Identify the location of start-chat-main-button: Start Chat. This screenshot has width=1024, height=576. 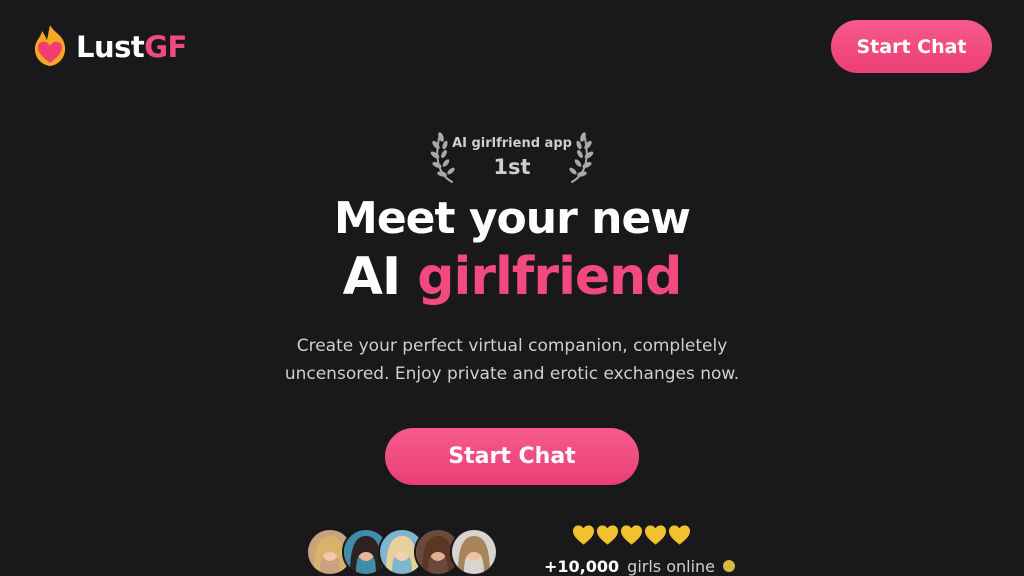
(512, 456).